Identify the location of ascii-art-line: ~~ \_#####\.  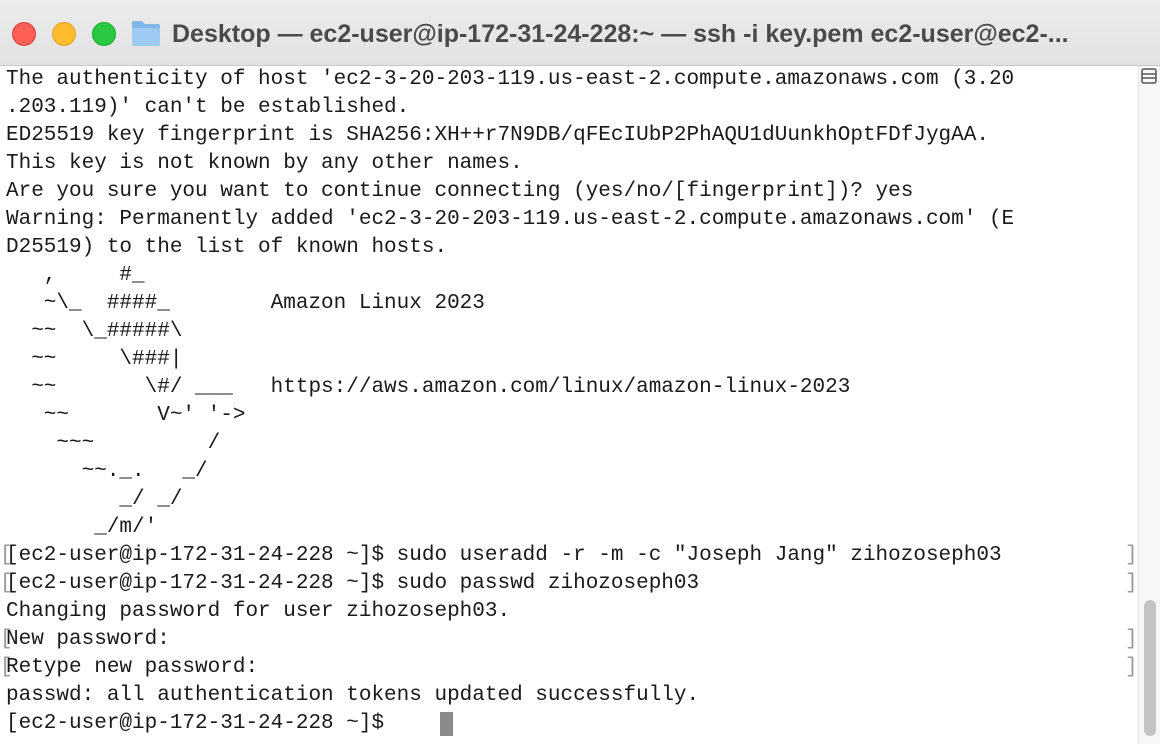
(94, 331).